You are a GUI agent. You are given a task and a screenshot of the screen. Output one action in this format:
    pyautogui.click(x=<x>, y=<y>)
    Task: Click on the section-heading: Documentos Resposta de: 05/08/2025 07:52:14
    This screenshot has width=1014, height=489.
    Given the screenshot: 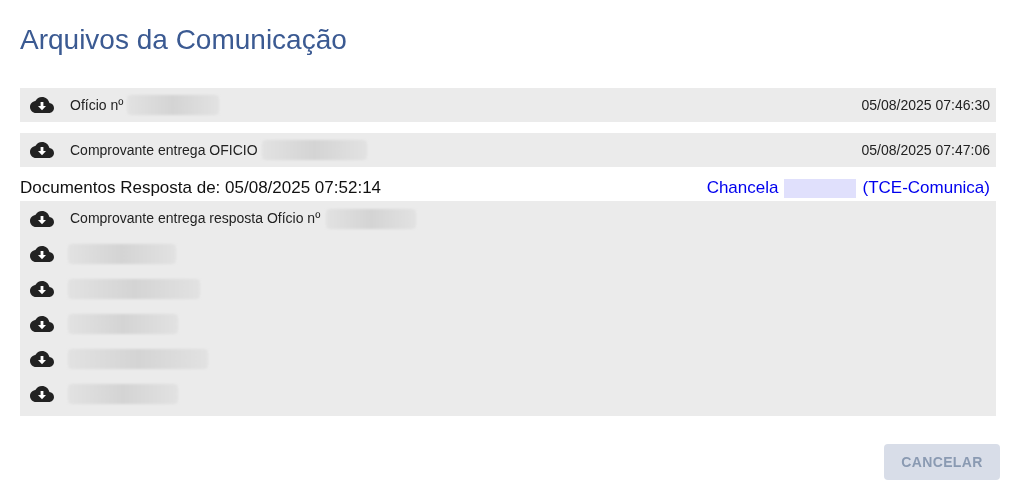 What is the action you would take?
    pyautogui.click(x=201, y=188)
    